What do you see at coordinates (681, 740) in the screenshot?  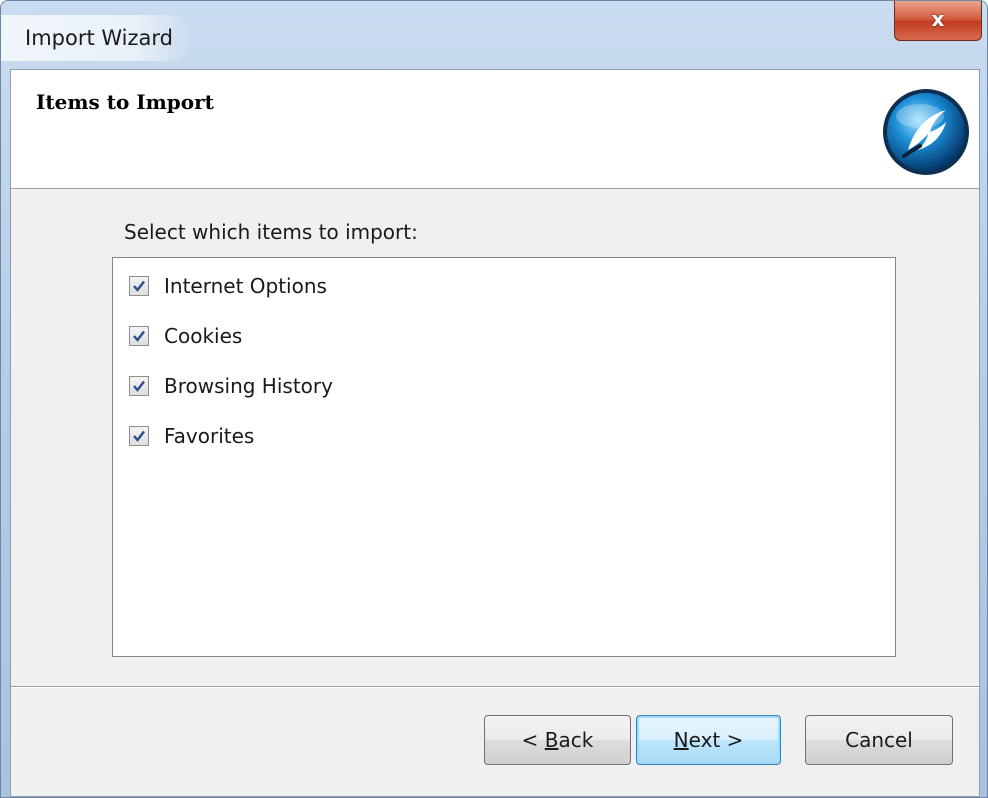 I see `next-button-mnemonic: N` at bounding box center [681, 740].